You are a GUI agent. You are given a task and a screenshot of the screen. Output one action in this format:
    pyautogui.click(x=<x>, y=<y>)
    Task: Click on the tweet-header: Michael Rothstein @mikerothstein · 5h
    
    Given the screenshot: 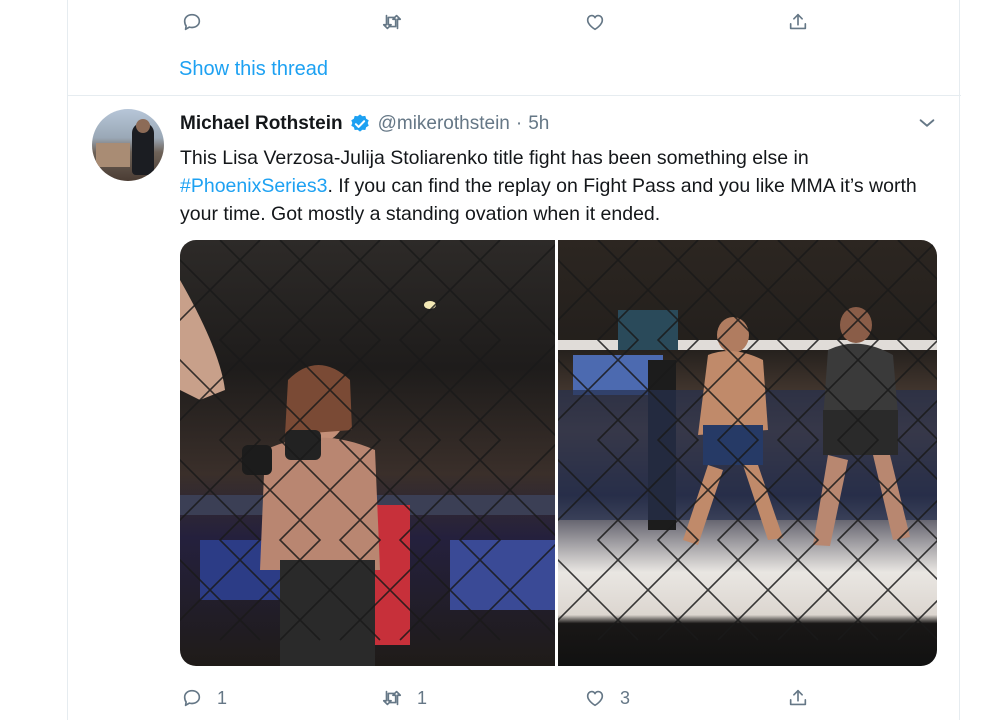 What is the action you would take?
    pyautogui.click(x=364, y=124)
    